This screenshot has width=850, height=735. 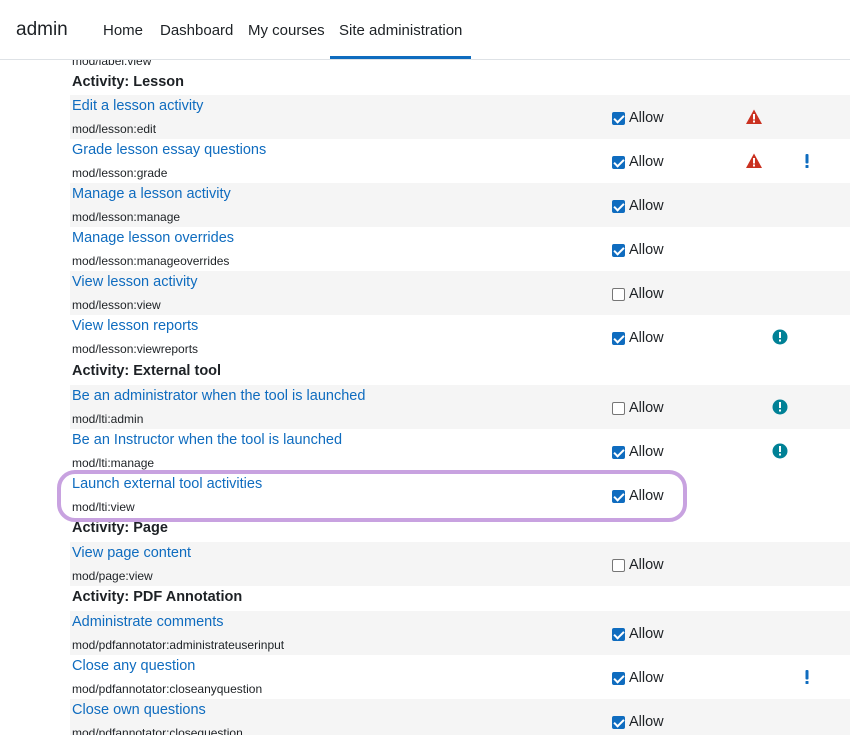 What do you see at coordinates (133, 666) in the screenshot?
I see `capability-link: Close any question` at bounding box center [133, 666].